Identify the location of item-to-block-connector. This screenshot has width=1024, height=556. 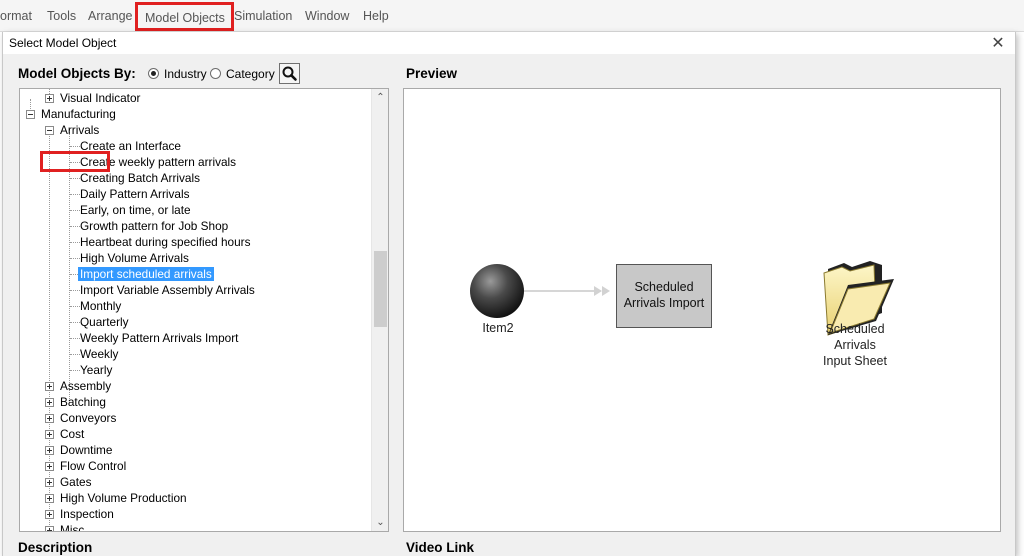
(567, 291).